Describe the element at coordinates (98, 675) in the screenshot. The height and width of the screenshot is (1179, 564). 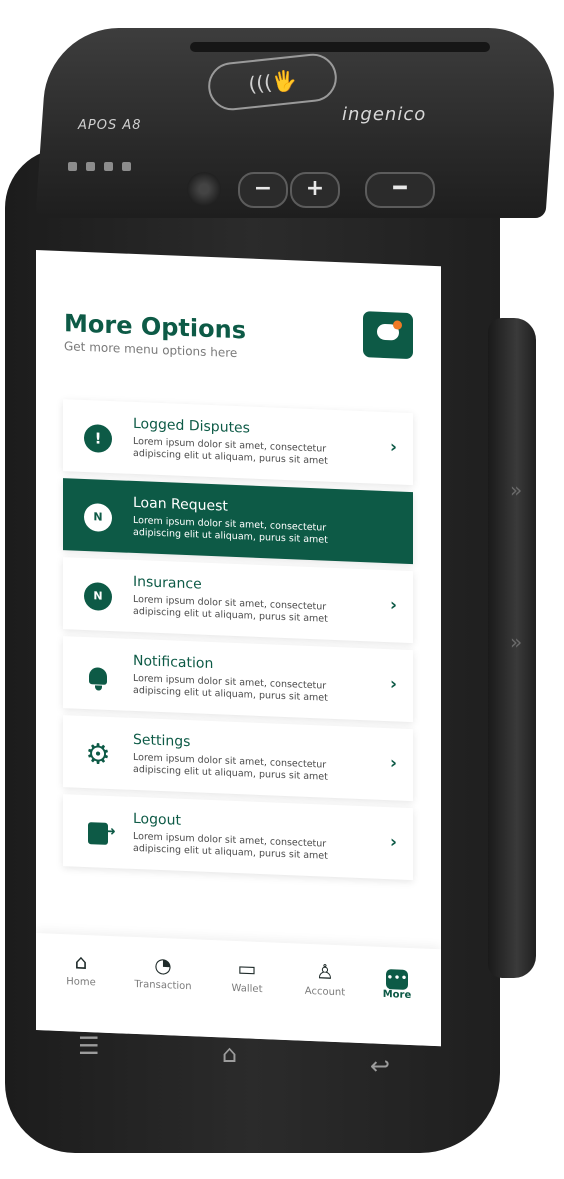
I see `bell-icon` at that location.